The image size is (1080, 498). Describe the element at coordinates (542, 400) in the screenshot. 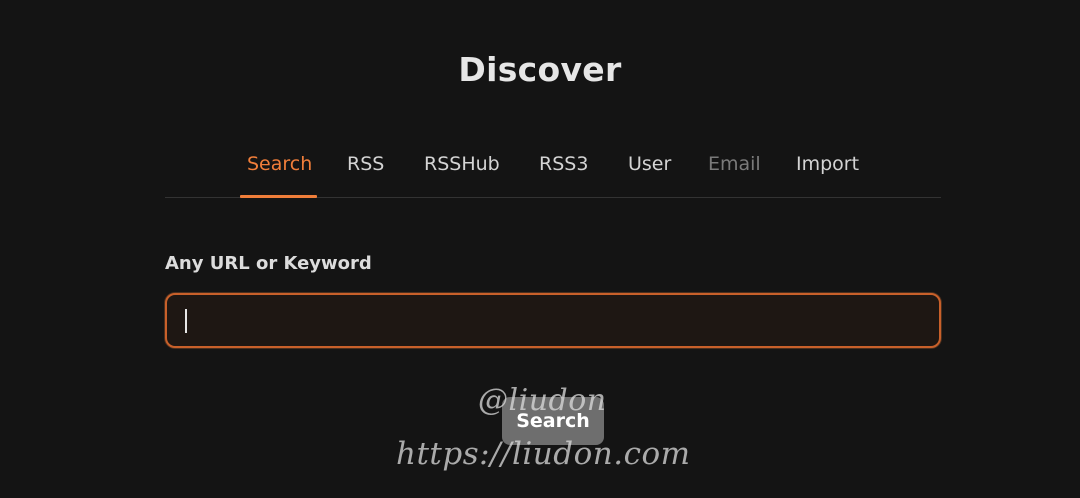

I see `watermark-handle: @liudon` at that location.